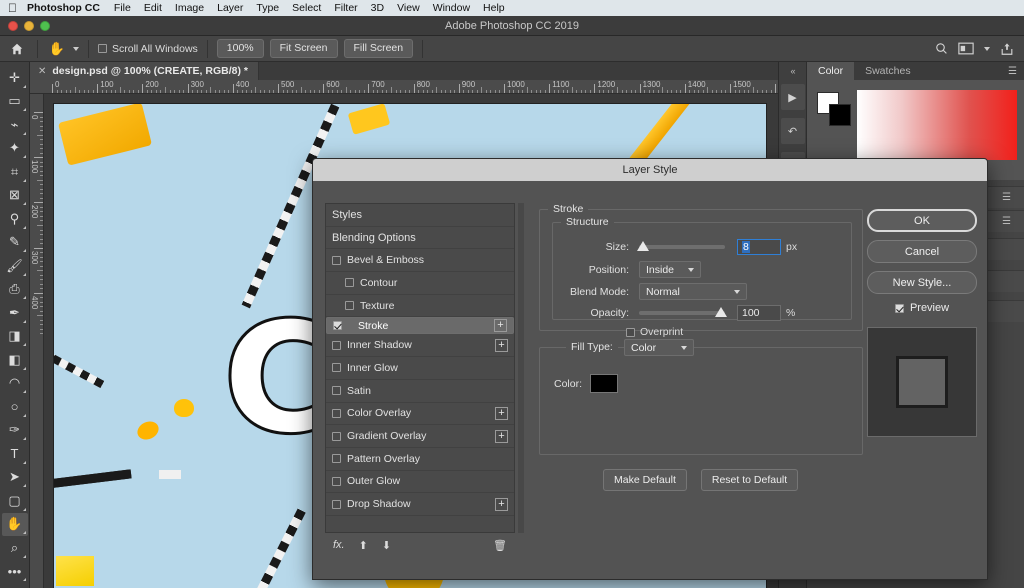  I want to click on panel-menu-icon: ☰, so click(1016, 71).